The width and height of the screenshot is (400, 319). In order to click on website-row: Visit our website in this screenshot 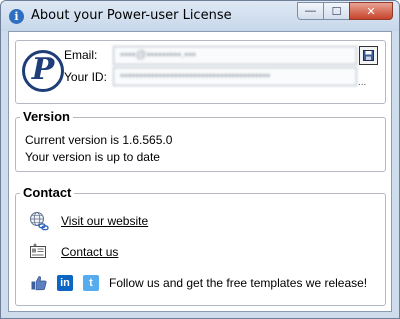, I will do `click(88, 221)`.